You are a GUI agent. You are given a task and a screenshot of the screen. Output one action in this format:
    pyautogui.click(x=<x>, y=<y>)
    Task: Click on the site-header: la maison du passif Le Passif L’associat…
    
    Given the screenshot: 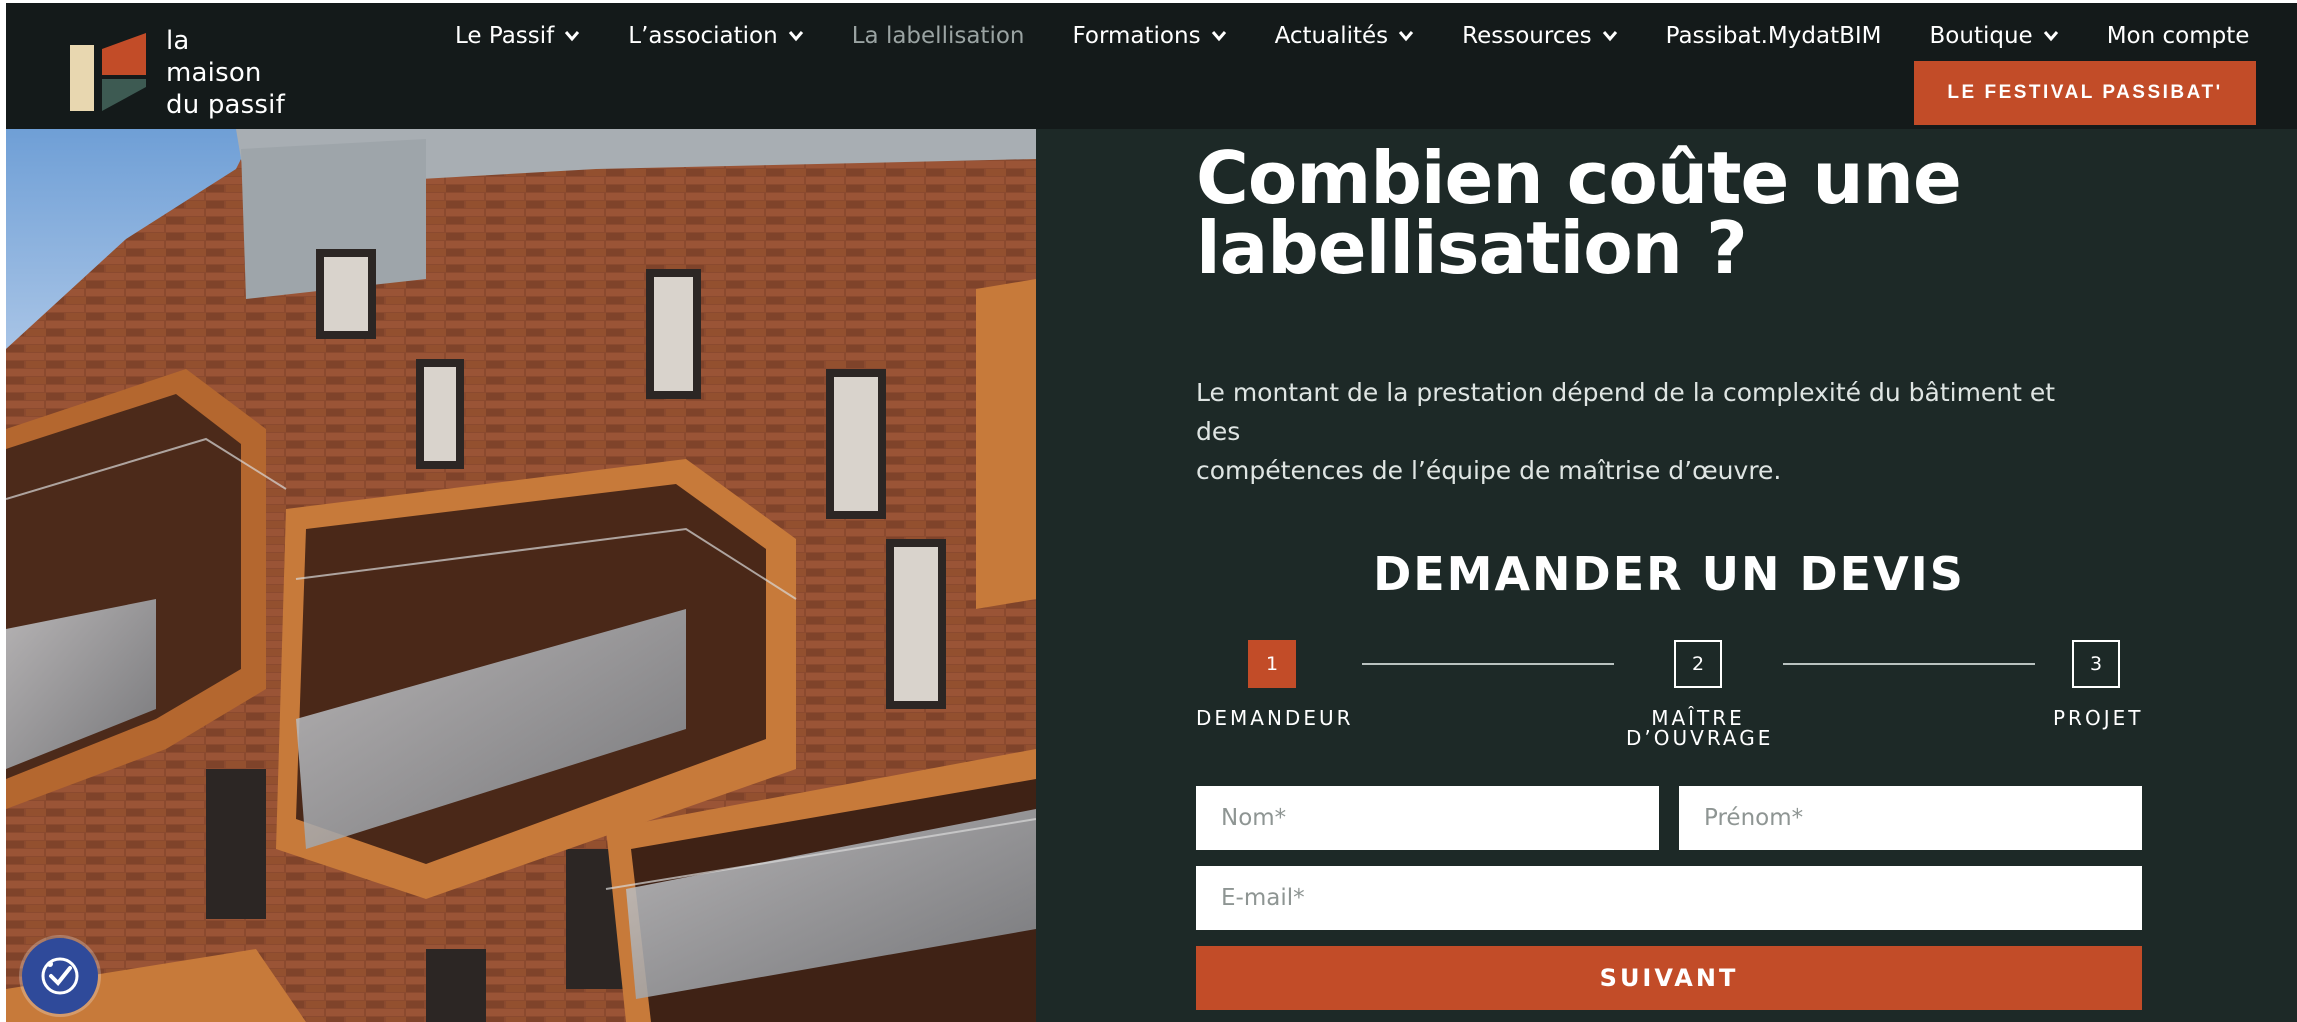 What is the action you would take?
    pyautogui.click(x=1151, y=66)
    